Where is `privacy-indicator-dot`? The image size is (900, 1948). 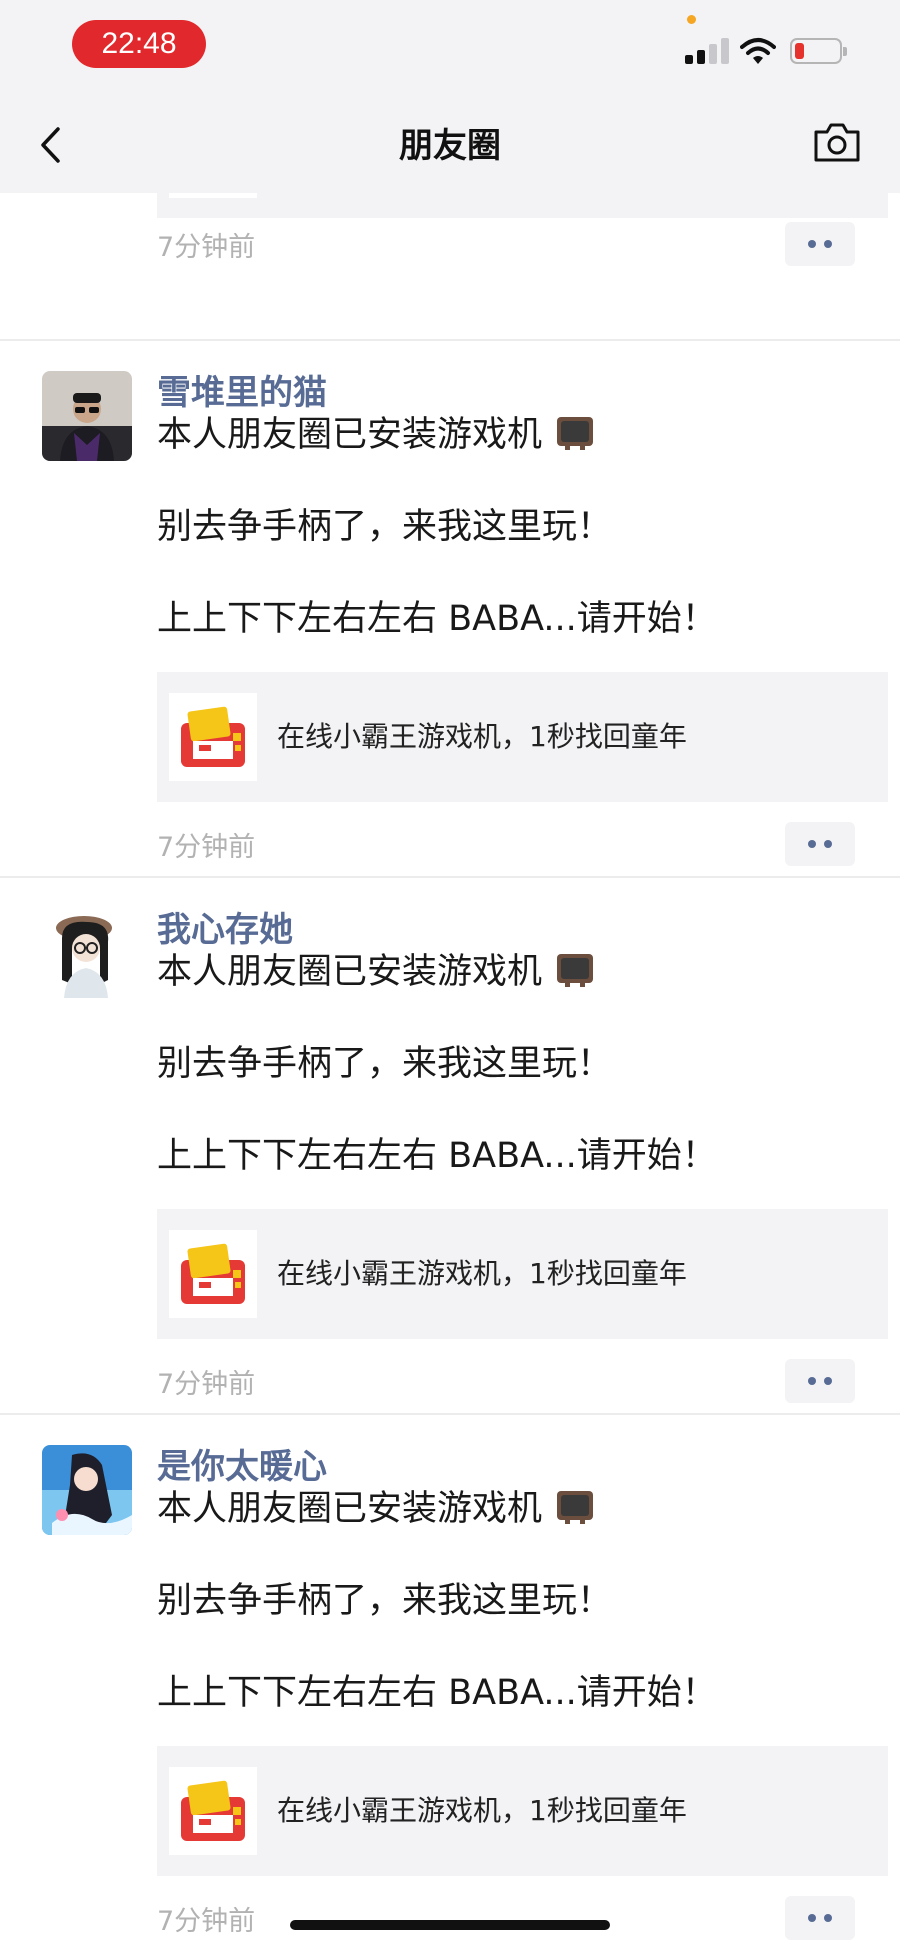 privacy-indicator-dot is located at coordinates (691, 19).